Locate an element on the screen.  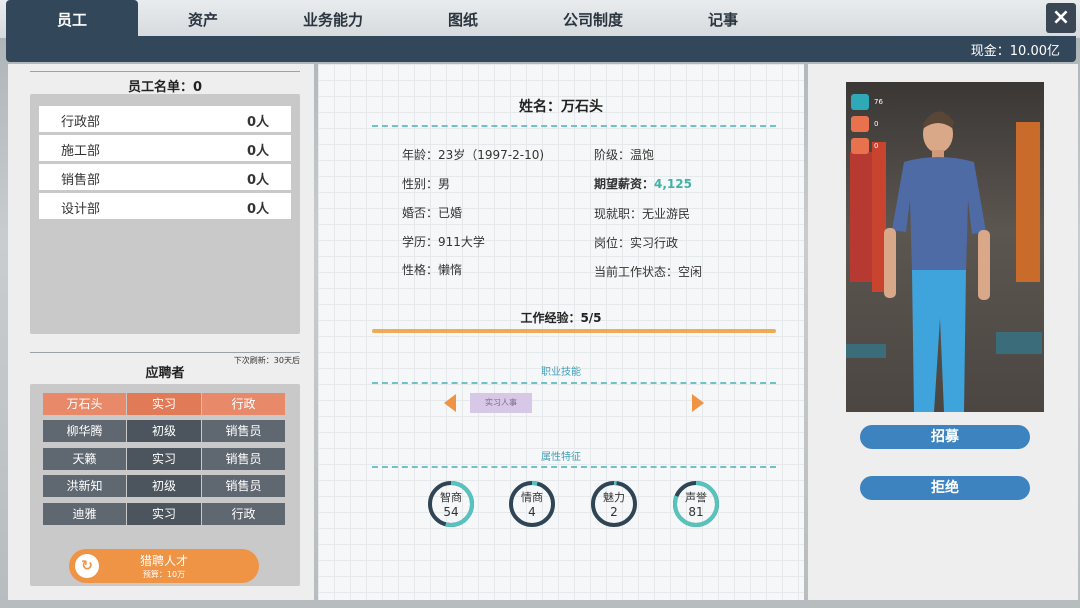
applicant-name: 洪新知 is located at coordinates (84, 486).